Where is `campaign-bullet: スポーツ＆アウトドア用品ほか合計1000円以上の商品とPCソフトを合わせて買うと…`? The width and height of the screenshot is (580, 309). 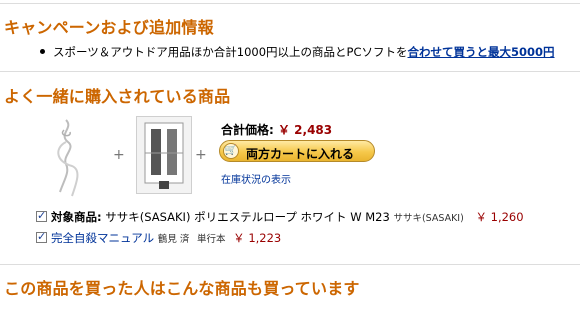 campaign-bullet: スポーツ＆アウトドア用品ほか合計1000円以上の商品とPCソフトを合わせて買うと… is located at coordinates (297, 52).